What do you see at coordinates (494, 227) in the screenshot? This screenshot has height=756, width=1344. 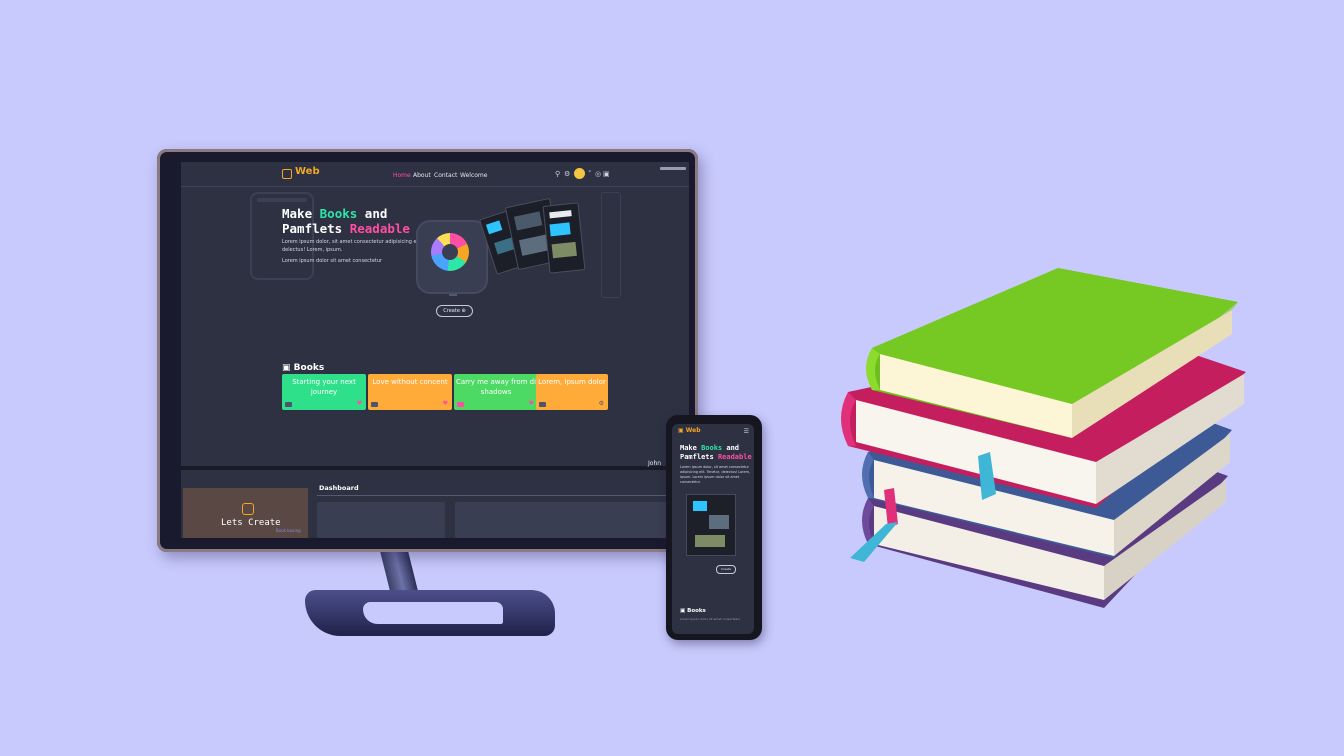 I see `pamphlet-1-block` at bounding box center [494, 227].